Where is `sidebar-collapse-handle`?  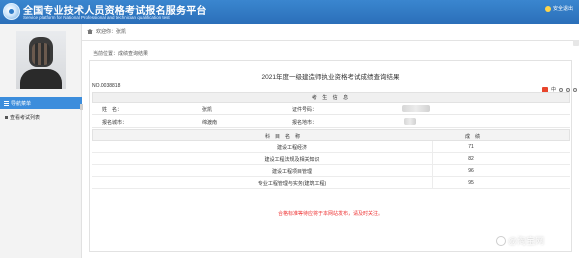
sidebar-collapse-handle is located at coordinates (81, 107).